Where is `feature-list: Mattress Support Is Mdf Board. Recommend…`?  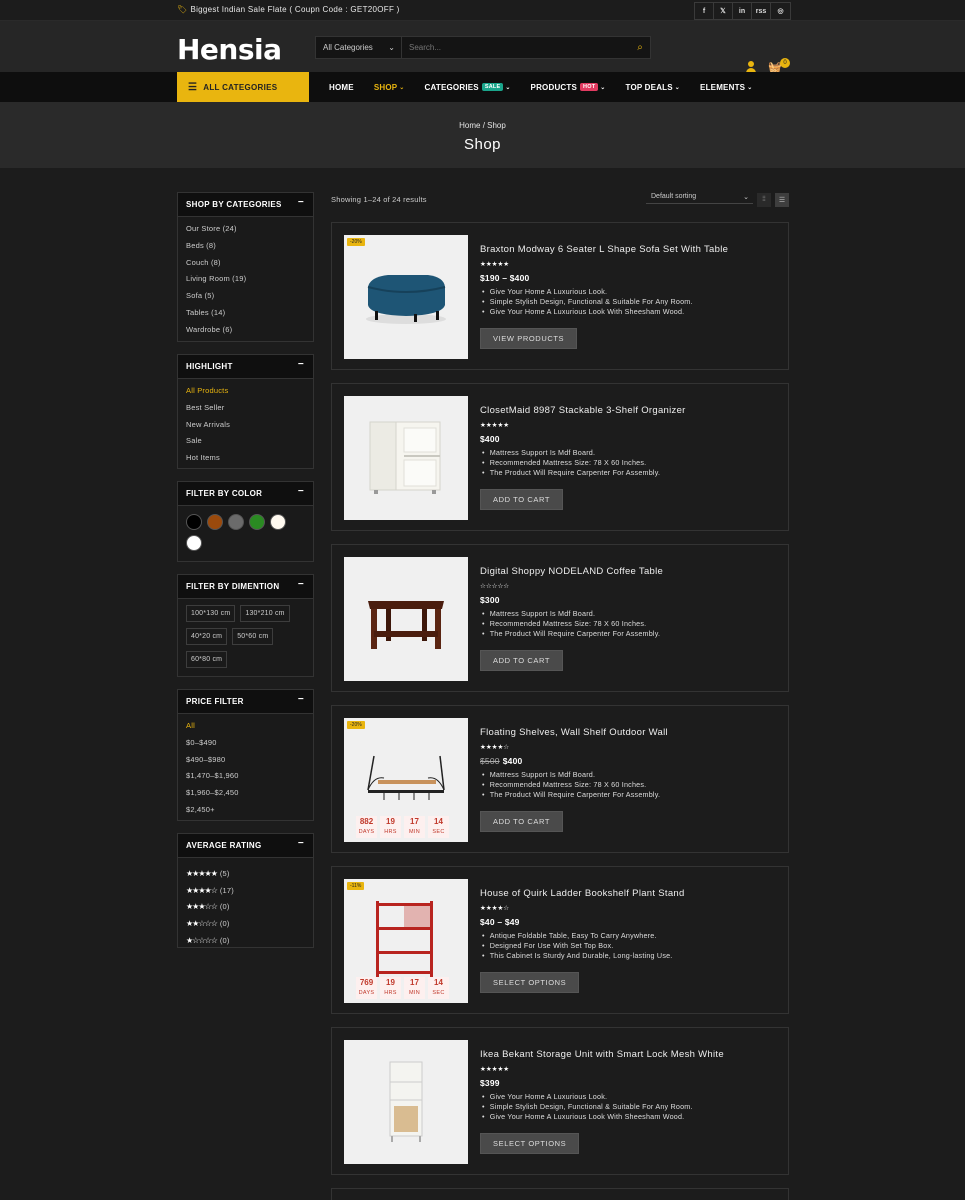 feature-list: Mattress Support Is Mdf Board. Recommend… is located at coordinates (570, 785).